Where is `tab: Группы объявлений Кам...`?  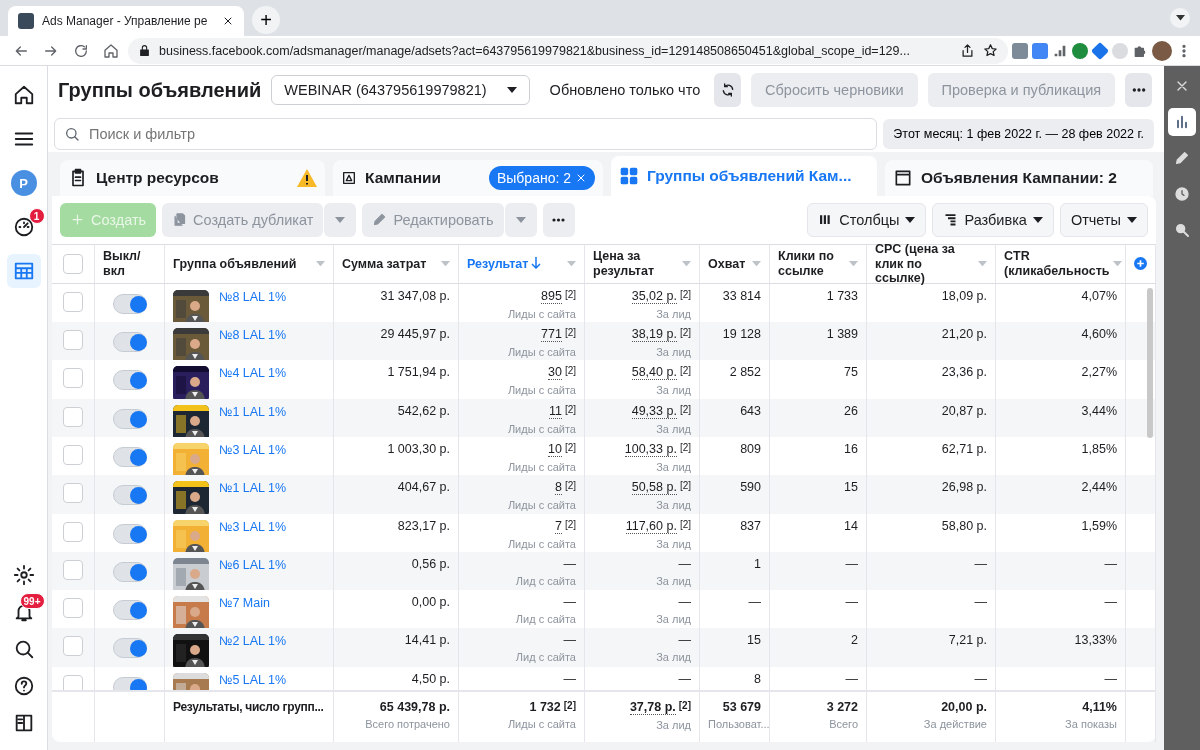 tab: Группы объявлений Кам... is located at coordinates (744, 176).